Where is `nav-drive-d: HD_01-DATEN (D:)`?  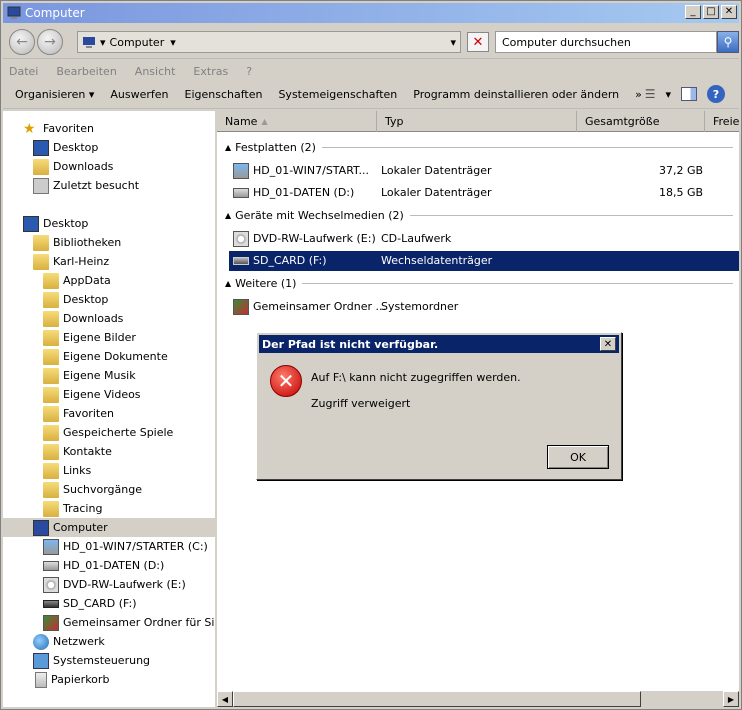 nav-drive-d: HD_01-DATEN (D:) is located at coordinates (103, 565).